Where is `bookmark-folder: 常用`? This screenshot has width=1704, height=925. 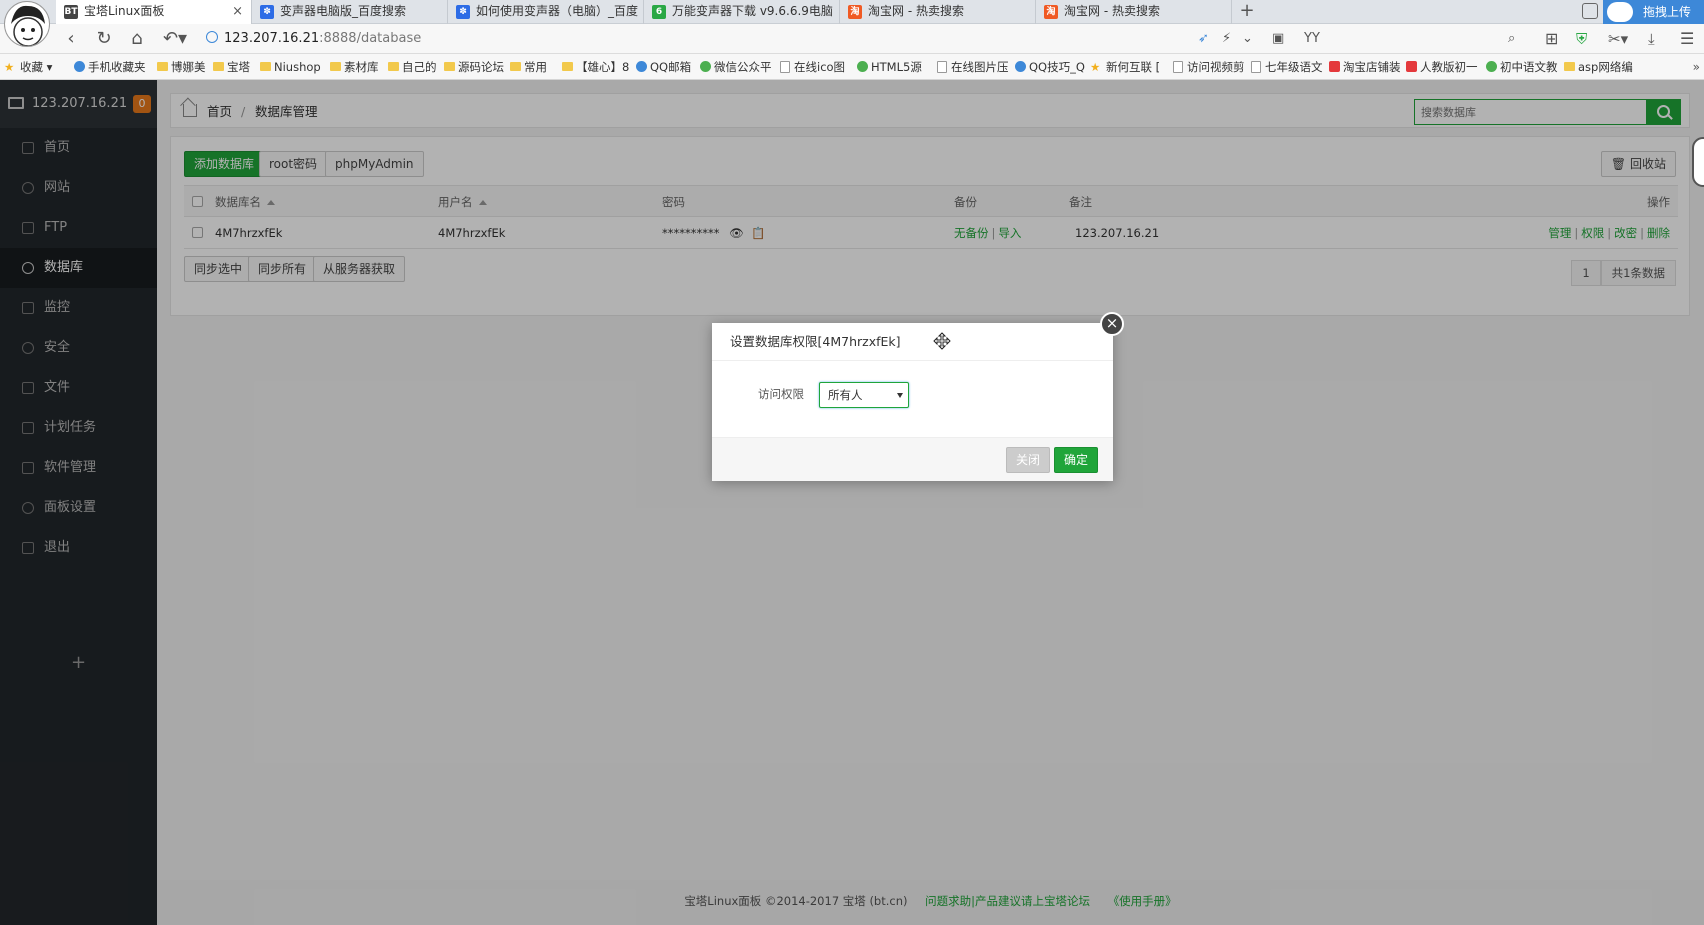
bookmark-folder: 常用 is located at coordinates (528, 67).